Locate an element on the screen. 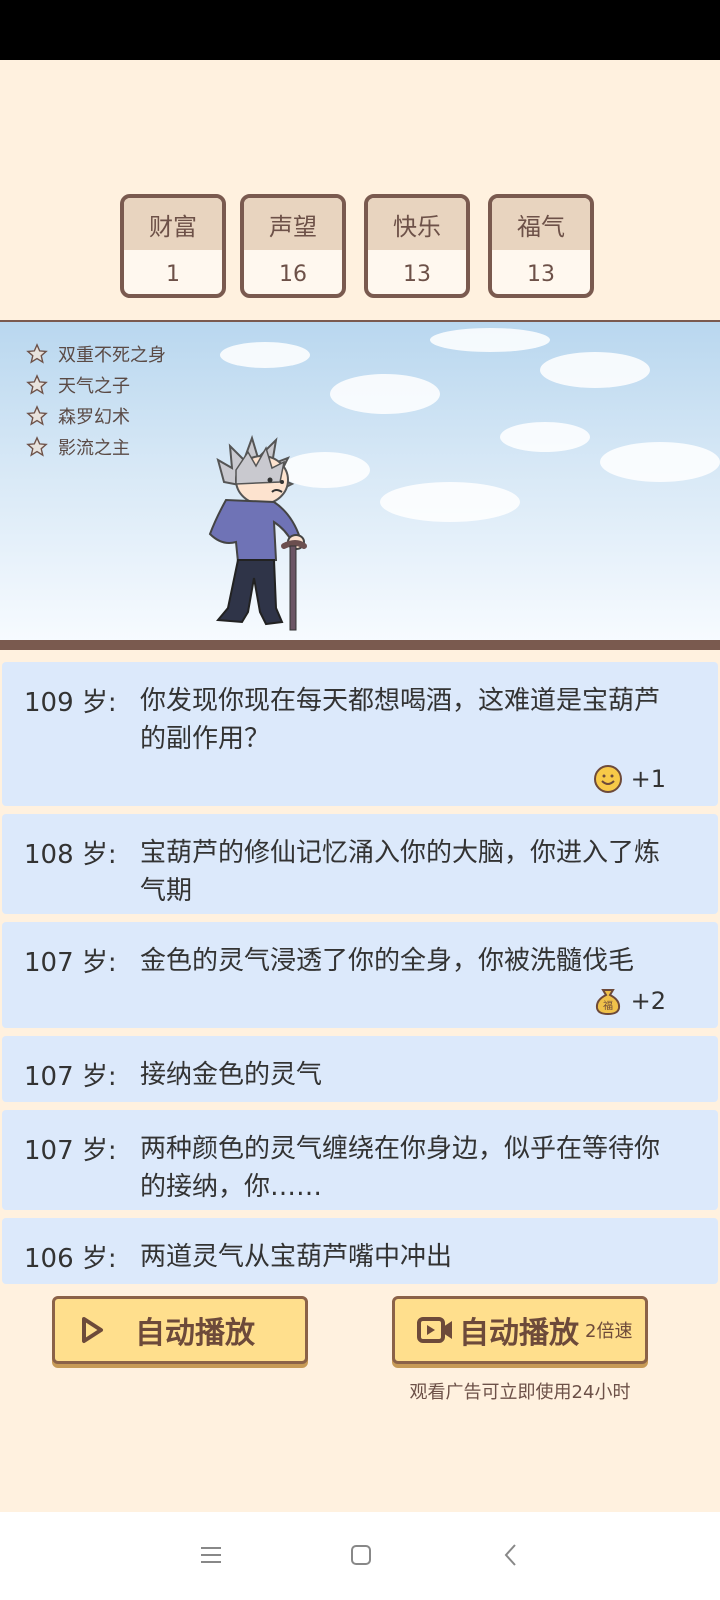  auto-play-ad-button: 自动播放 2倍速 is located at coordinates (520, 1330).